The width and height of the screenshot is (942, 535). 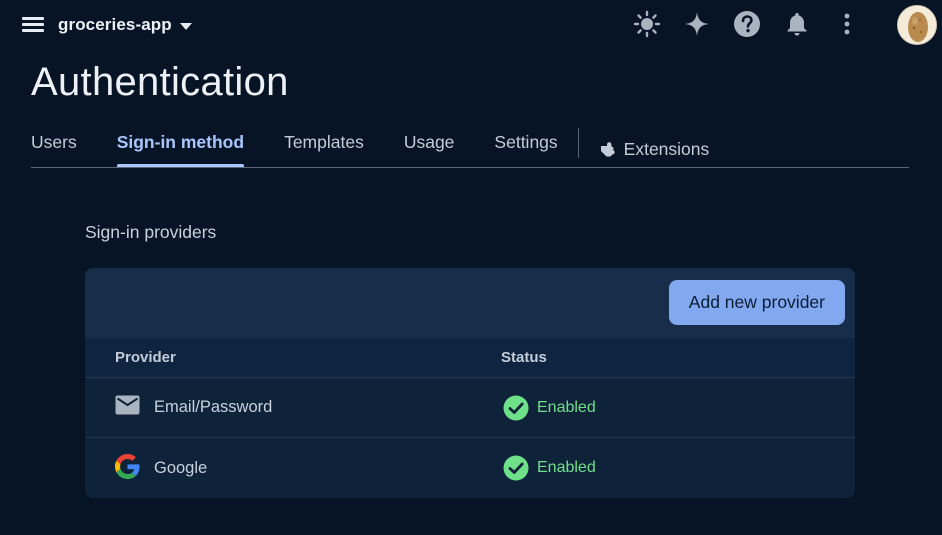 I want to click on table-header: Provider Status, so click(x=470, y=358).